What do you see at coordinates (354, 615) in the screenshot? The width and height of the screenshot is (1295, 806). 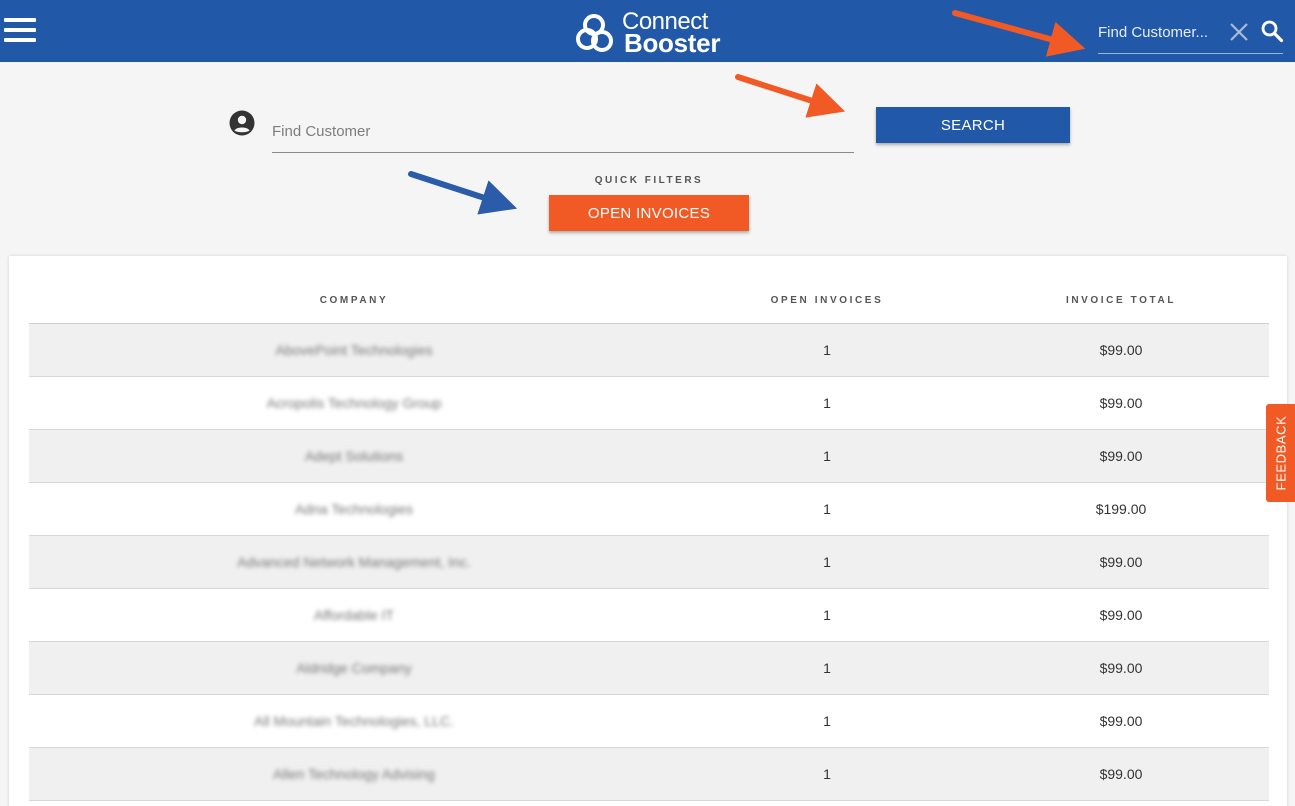 I see `company-cell: Affordable IT` at bounding box center [354, 615].